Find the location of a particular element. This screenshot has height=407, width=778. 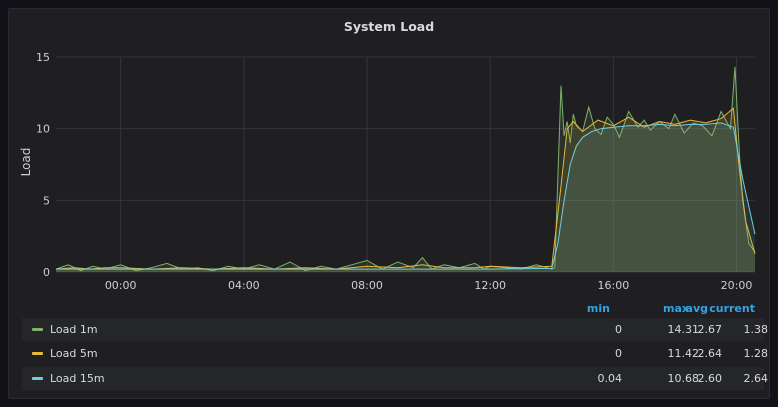

x-tick-label: 20:00 is located at coordinates (737, 285).